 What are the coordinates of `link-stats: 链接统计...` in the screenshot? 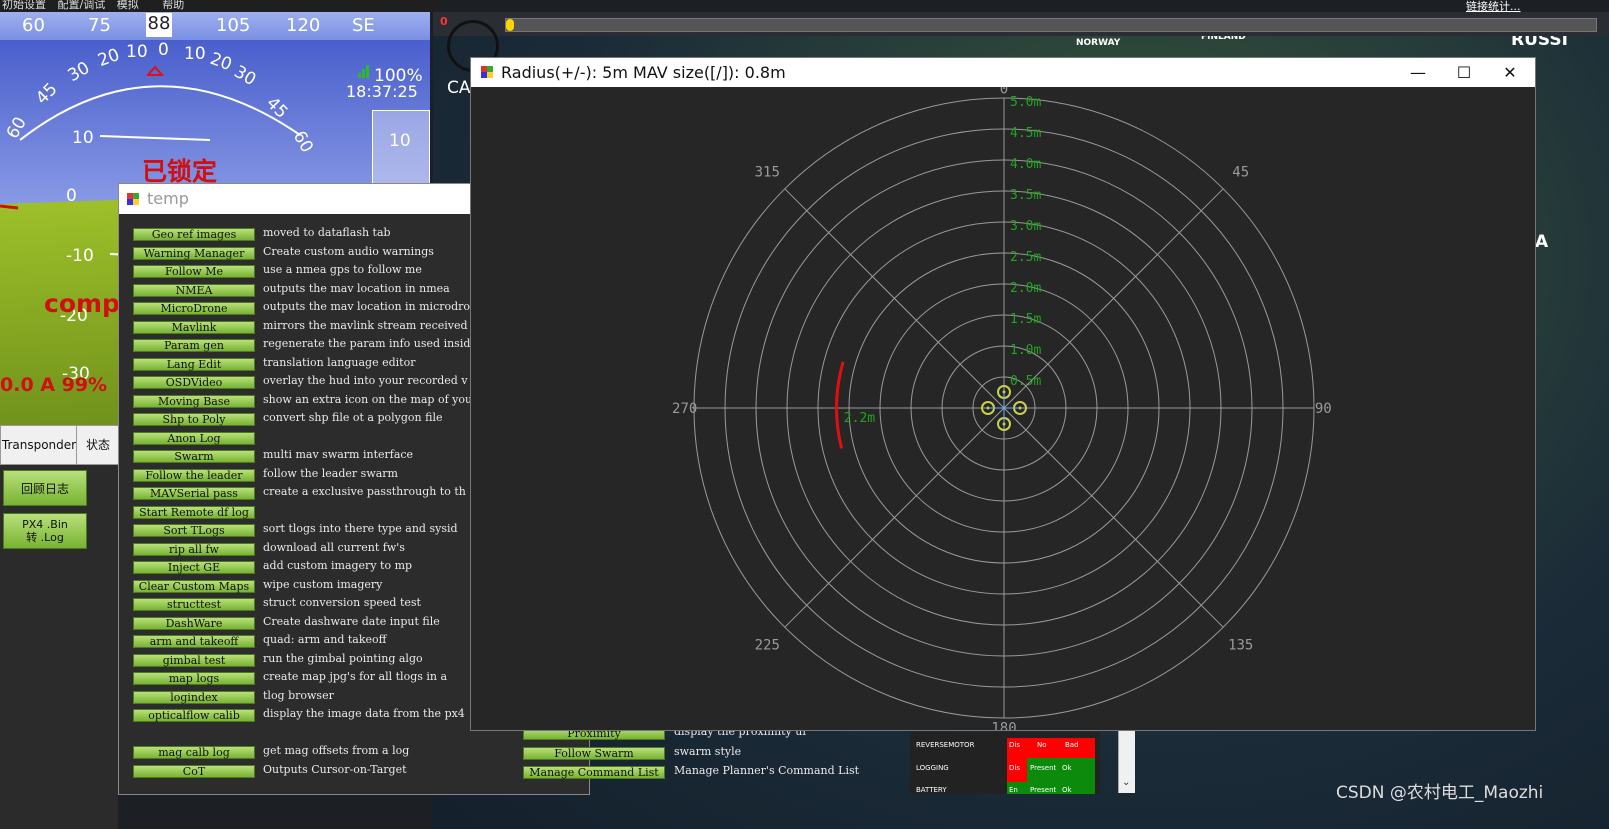 It's located at (1493, 7).